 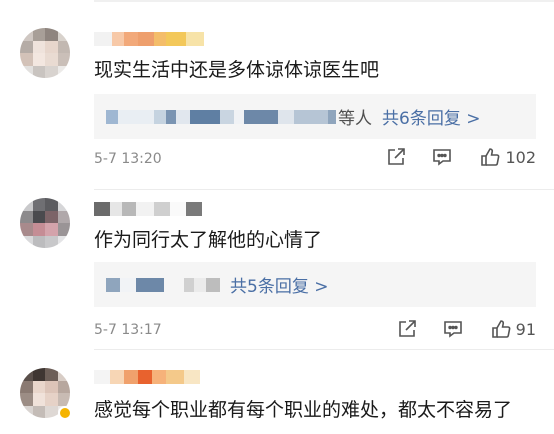 What do you see at coordinates (525, 329) in the screenshot?
I see `like-count: 91` at bounding box center [525, 329].